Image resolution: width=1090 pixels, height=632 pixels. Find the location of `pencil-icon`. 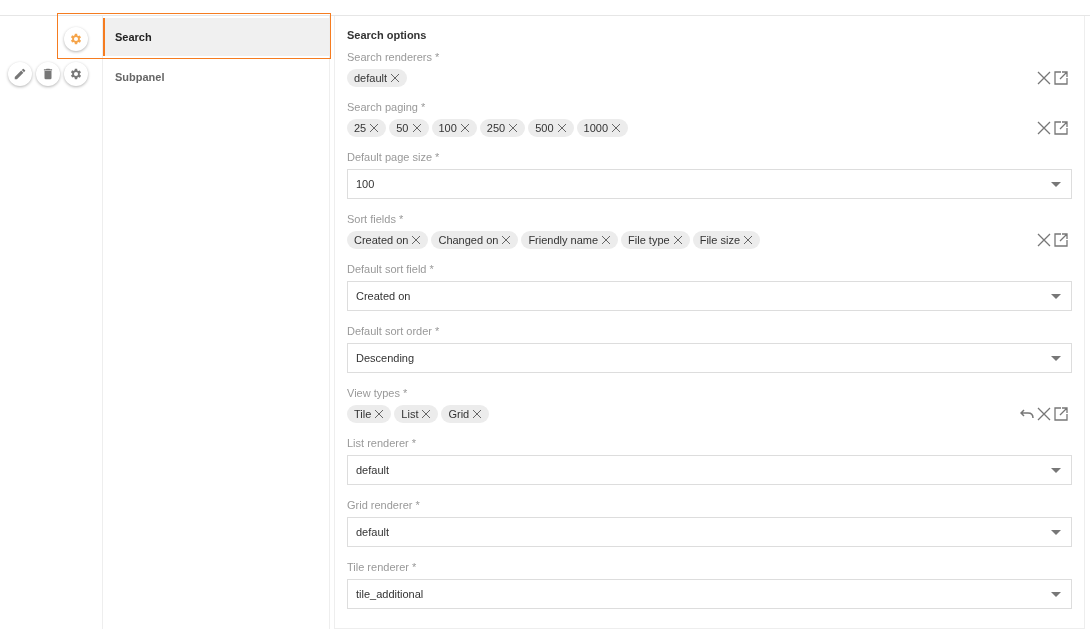

pencil-icon is located at coordinates (20, 74).